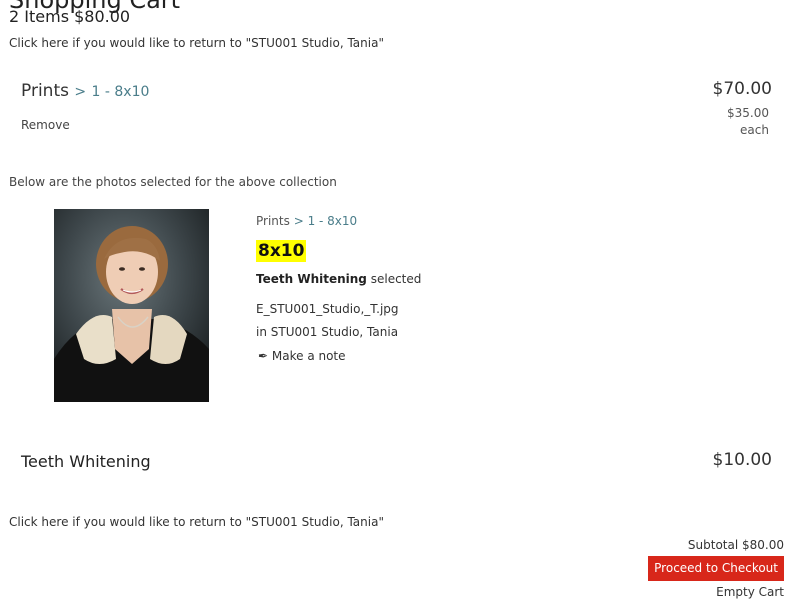 The height and width of the screenshot is (612, 800). I want to click on remove-button: Remove, so click(45, 125).